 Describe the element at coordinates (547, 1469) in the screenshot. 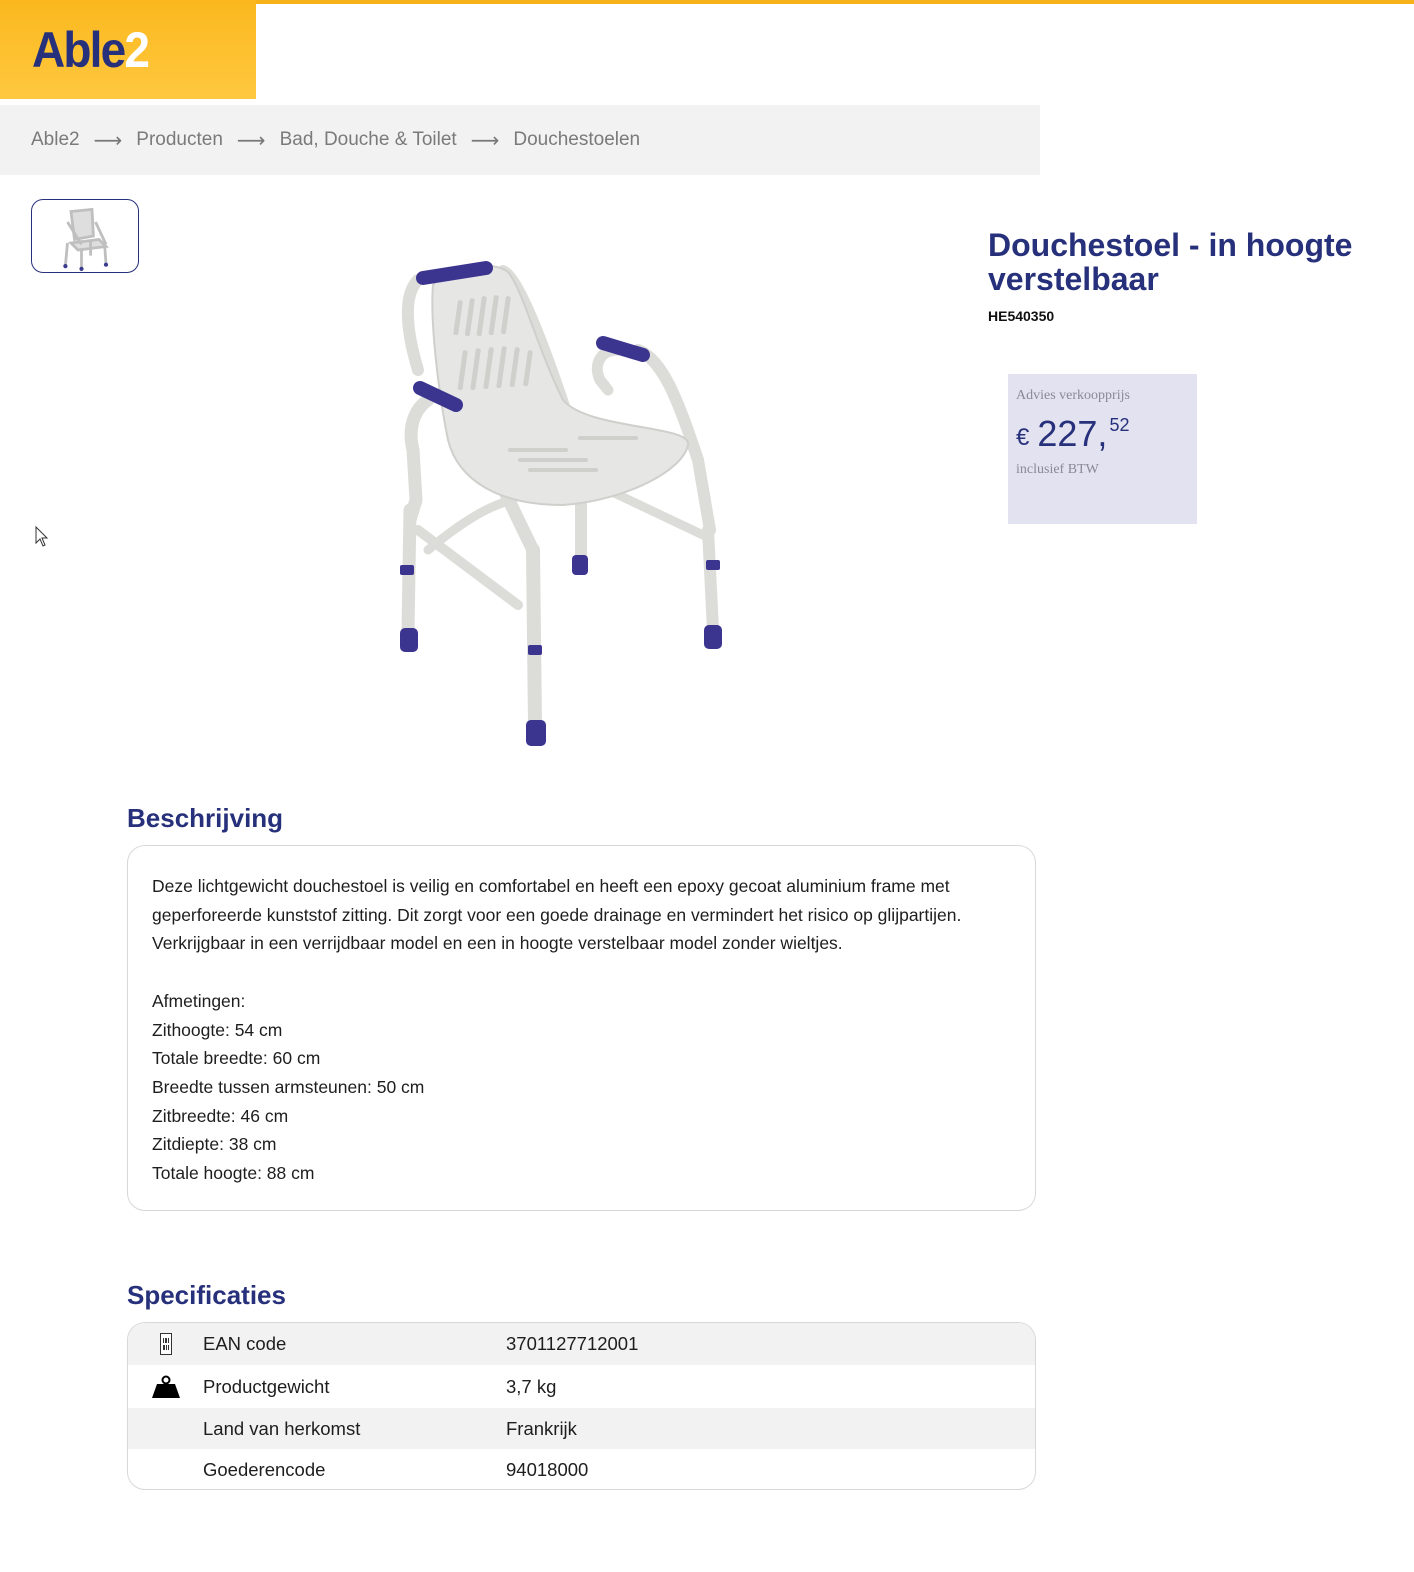

I see `spec-value: 94018000` at that location.